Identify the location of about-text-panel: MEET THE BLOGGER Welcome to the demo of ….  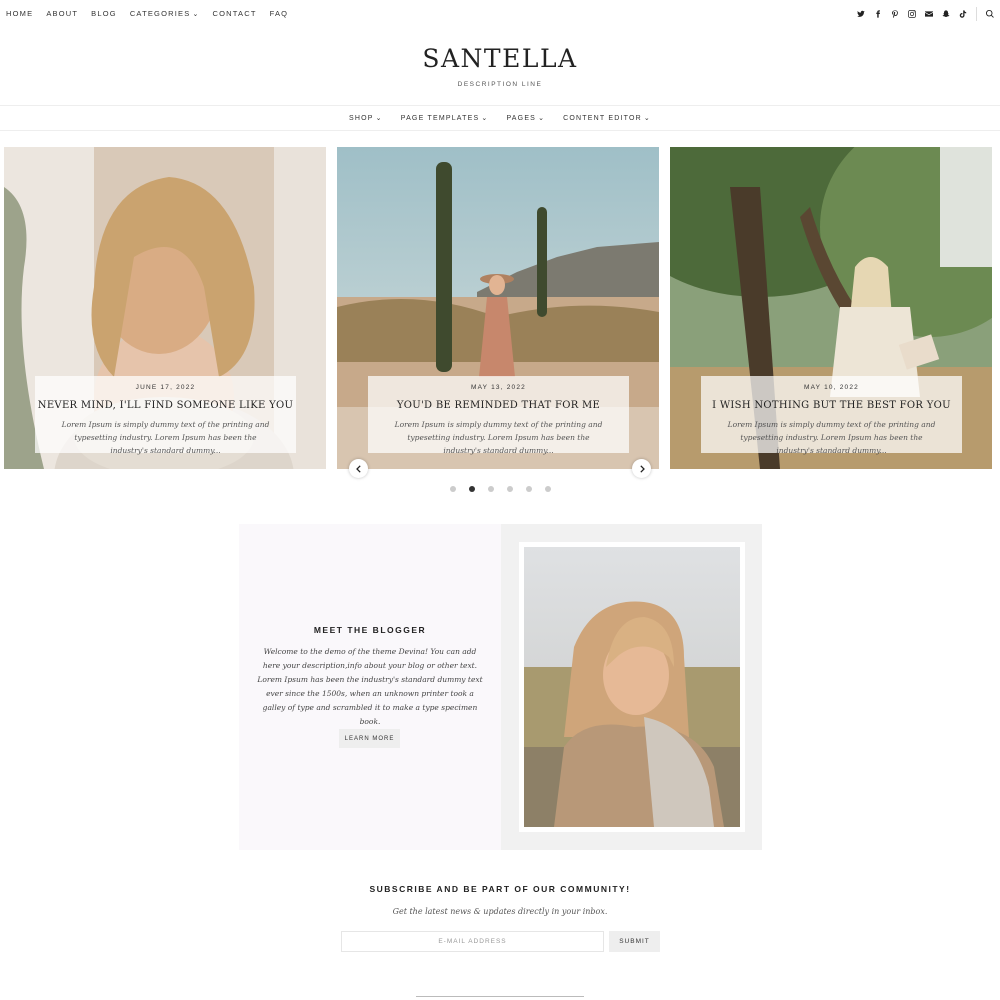
(370, 687).